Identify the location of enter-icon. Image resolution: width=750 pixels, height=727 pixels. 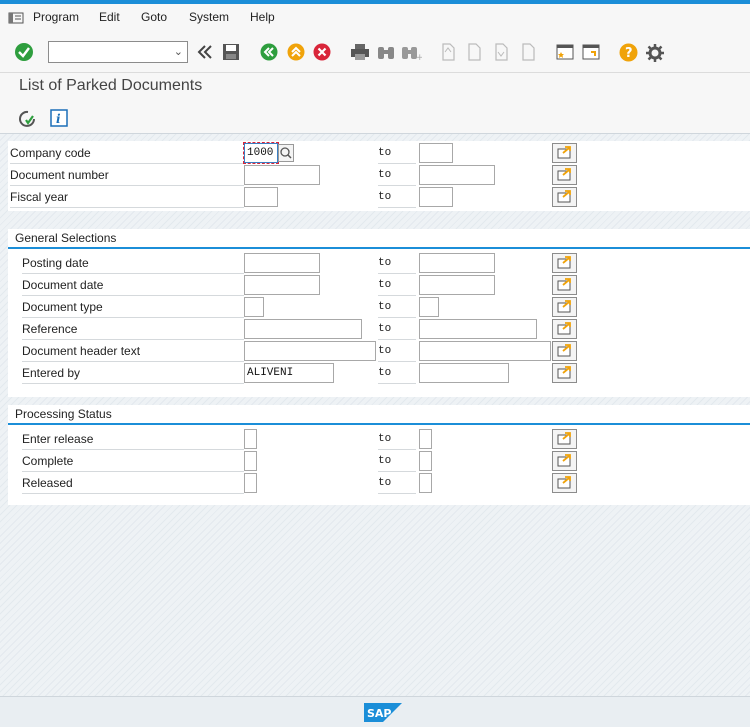
(24, 52).